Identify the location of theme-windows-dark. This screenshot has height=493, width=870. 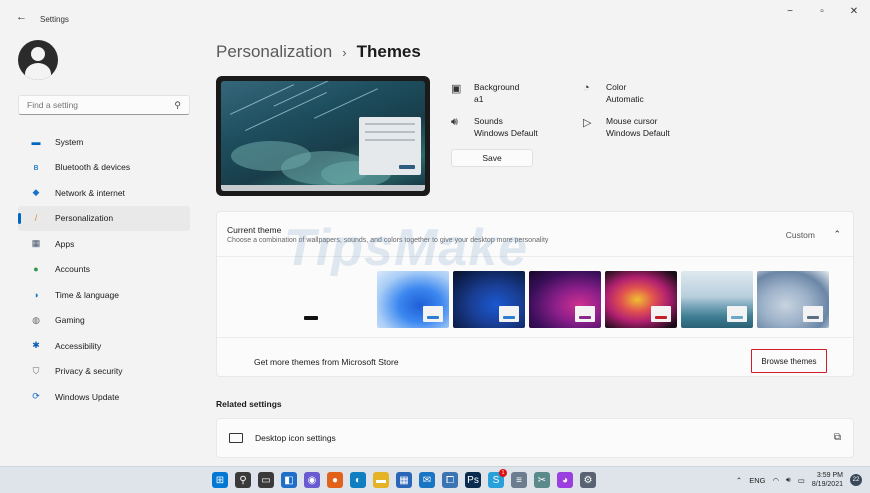
(489, 299).